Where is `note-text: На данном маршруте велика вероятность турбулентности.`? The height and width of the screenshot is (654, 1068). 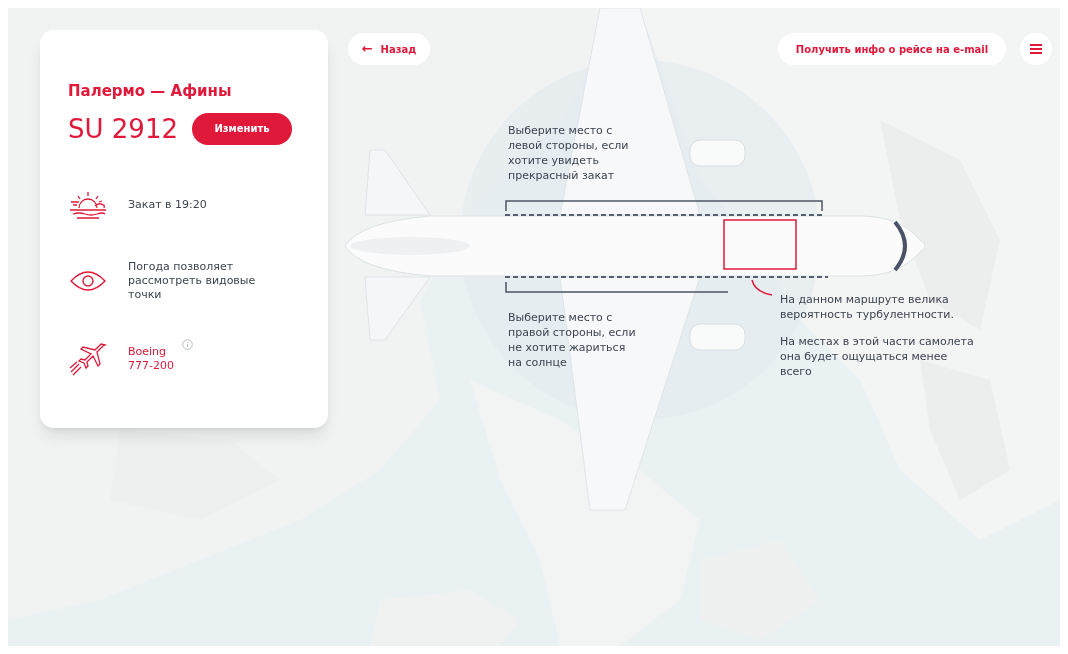 note-text: На данном маршруте велика вероятность турбулентности. is located at coordinates (867, 307).